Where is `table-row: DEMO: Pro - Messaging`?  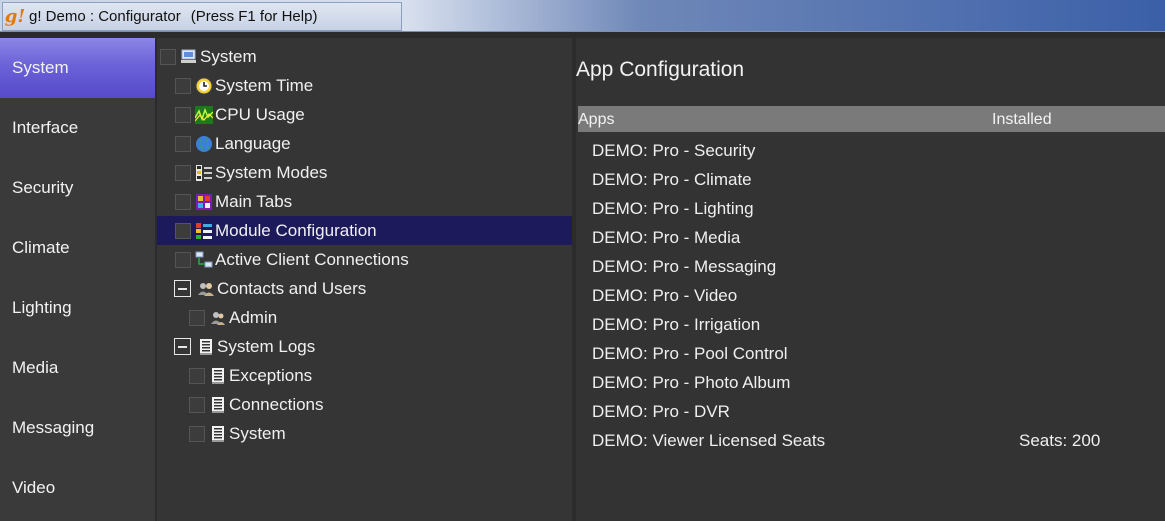 table-row: DEMO: Pro - Messaging is located at coordinates (872, 268).